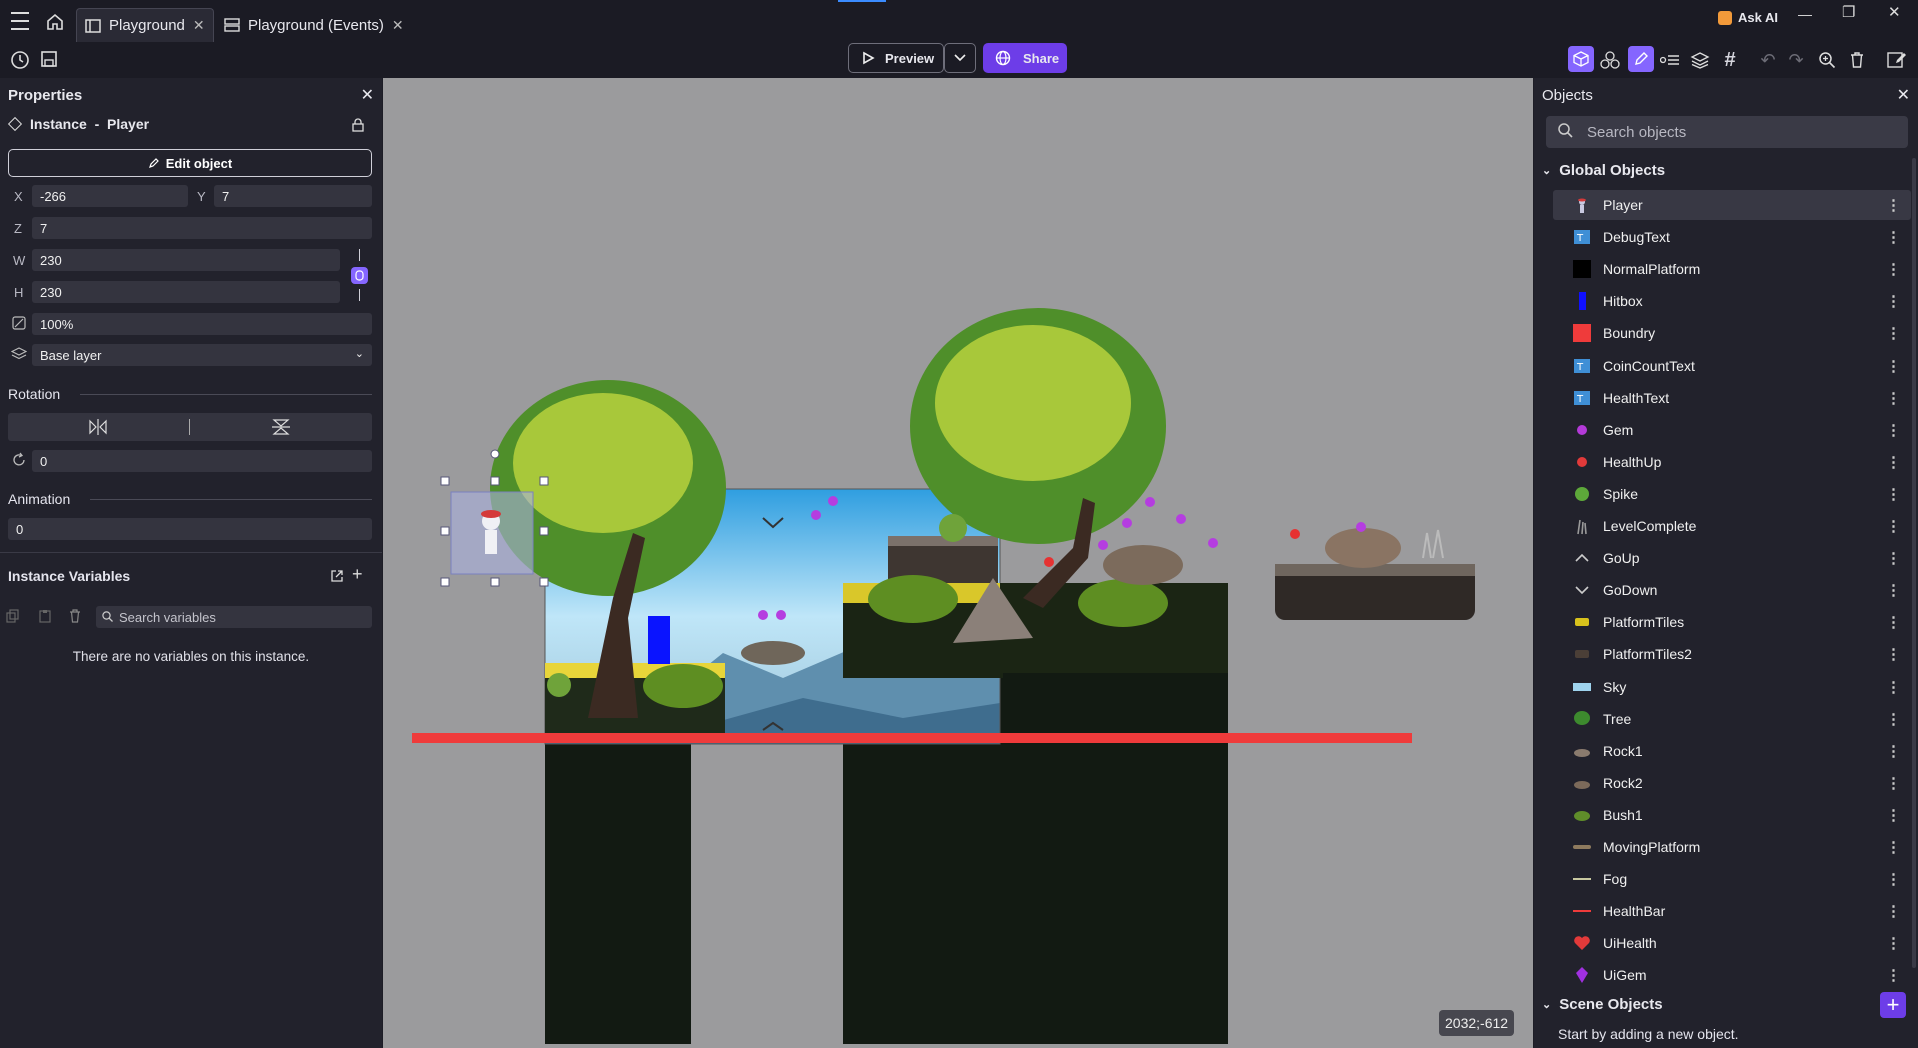  I want to click on object-item-boundry: Boundry ⋮, so click(1732, 333).